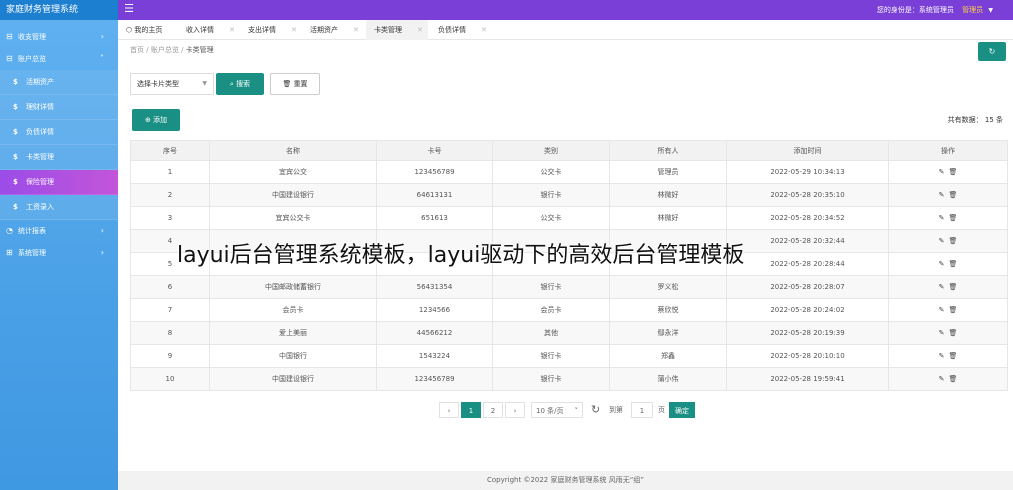 The image size is (1013, 490). What do you see at coordinates (807, 172) in the screenshot?
I see `table-cell: 2022-05-29 10:34:13` at bounding box center [807, 172].